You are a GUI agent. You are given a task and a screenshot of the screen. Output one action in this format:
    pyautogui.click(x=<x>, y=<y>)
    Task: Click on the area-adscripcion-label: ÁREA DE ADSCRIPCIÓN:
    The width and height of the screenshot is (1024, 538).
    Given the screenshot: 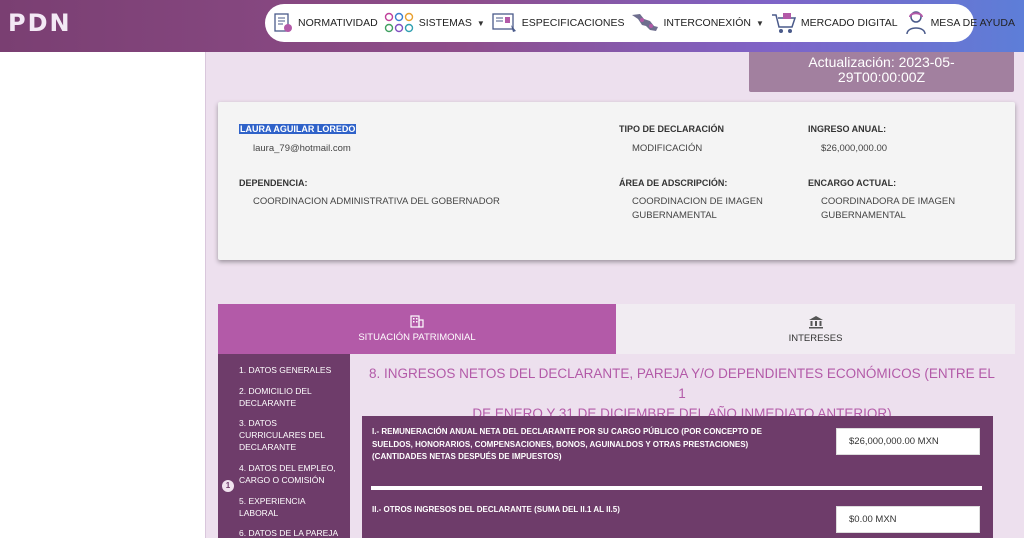 What is the action you would take?
    pyautogui.click(x=673, y=183)
    